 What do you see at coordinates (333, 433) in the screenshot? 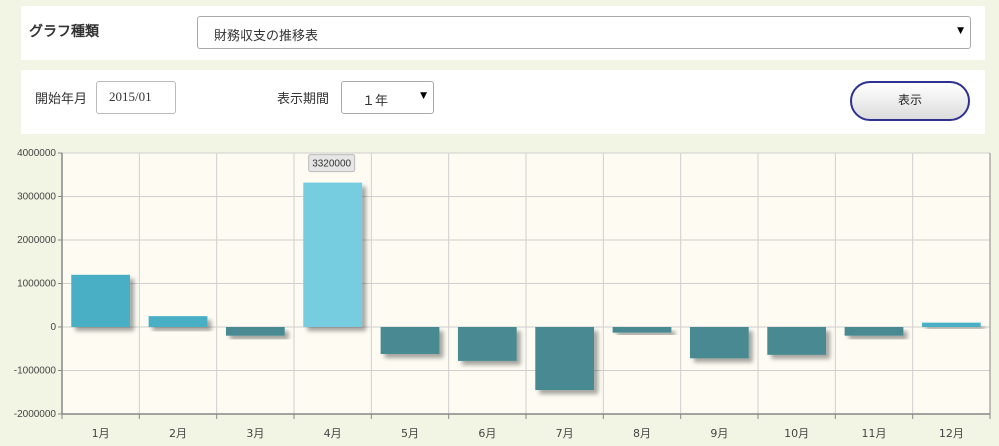
I see `x-tick-label: 4月` at bounding box center [333, 433].